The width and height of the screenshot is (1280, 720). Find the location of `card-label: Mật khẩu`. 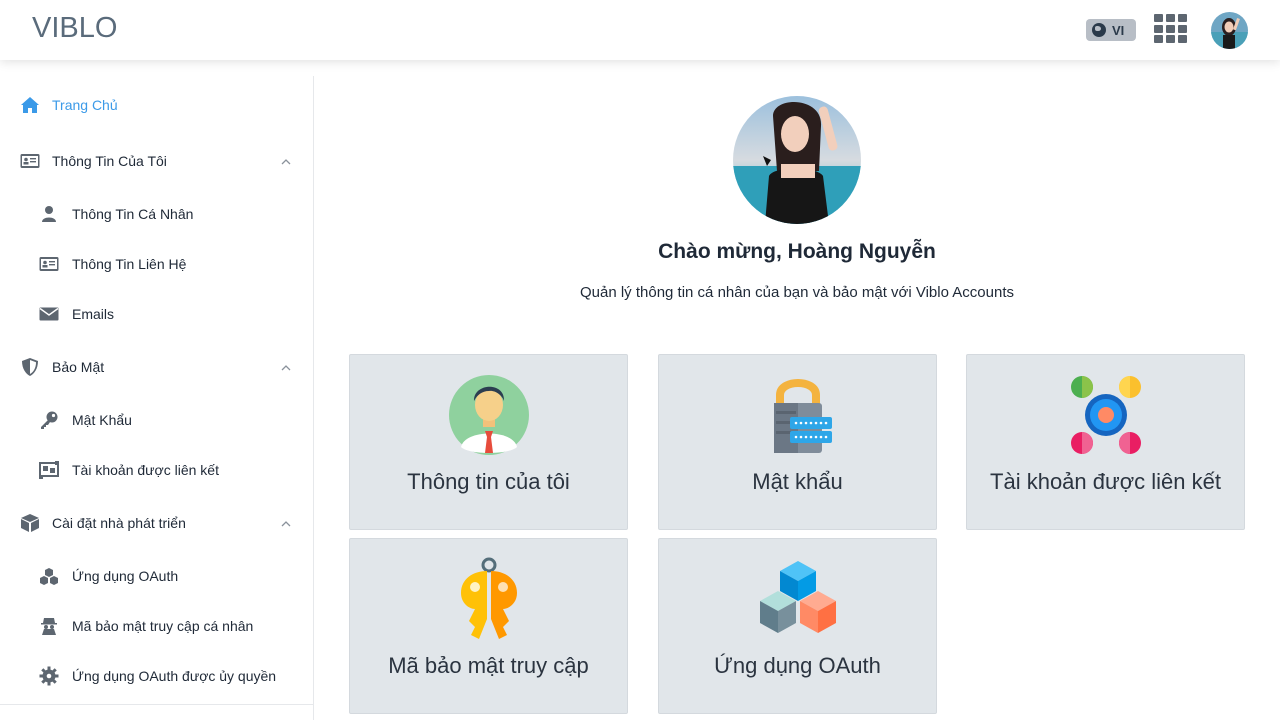

card-label: Mật khẩu is located at coordinates (797, 481).